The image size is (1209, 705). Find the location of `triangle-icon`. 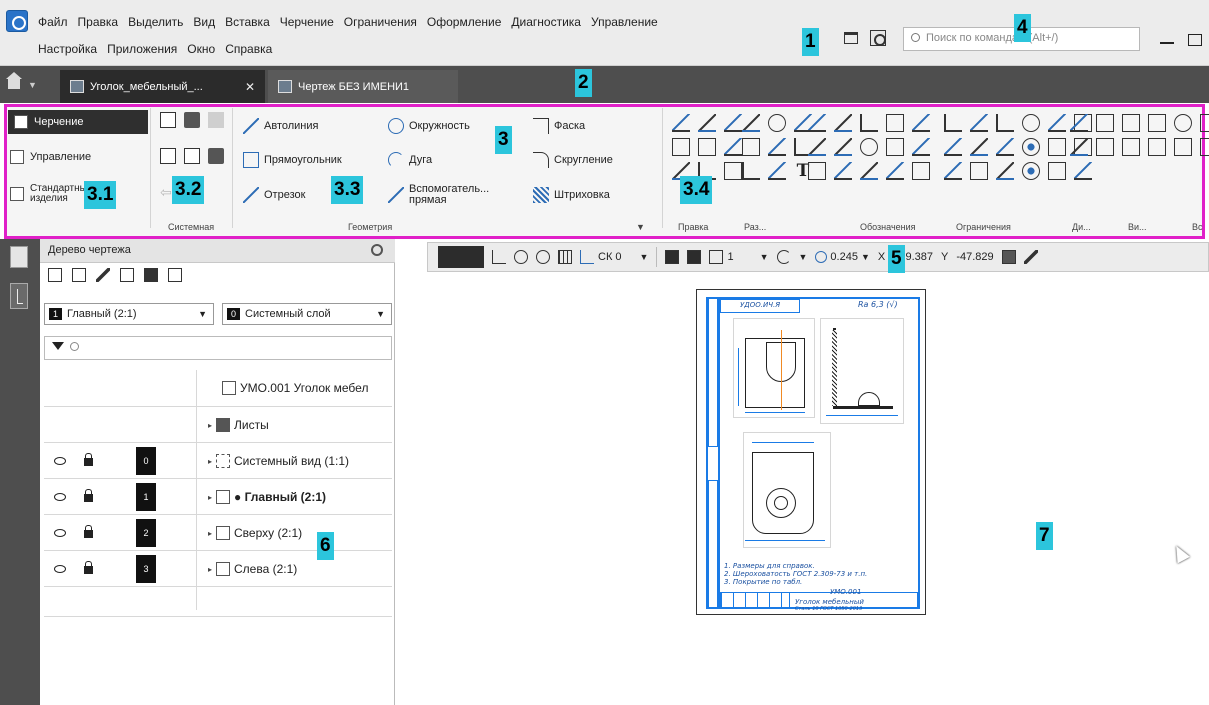

triangle-icon is located at coordinates (1005, 171).